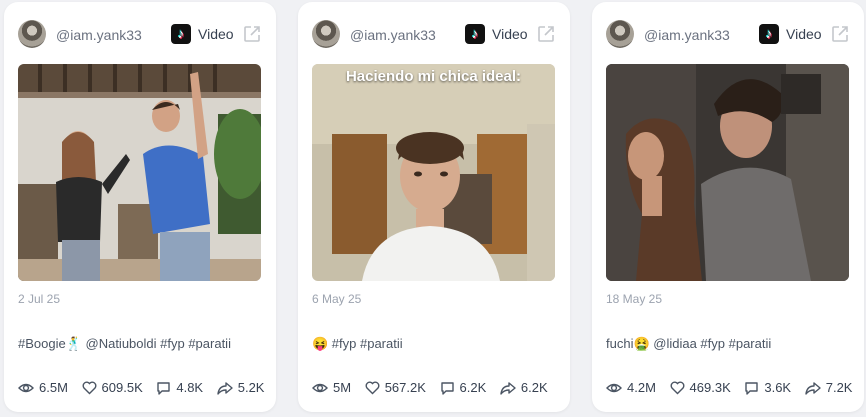  Describe the element at coordinates (435, 389) in the screenshot. I see `stats-bar: 5M 567.2K 6.2K 6.2K` at that location.